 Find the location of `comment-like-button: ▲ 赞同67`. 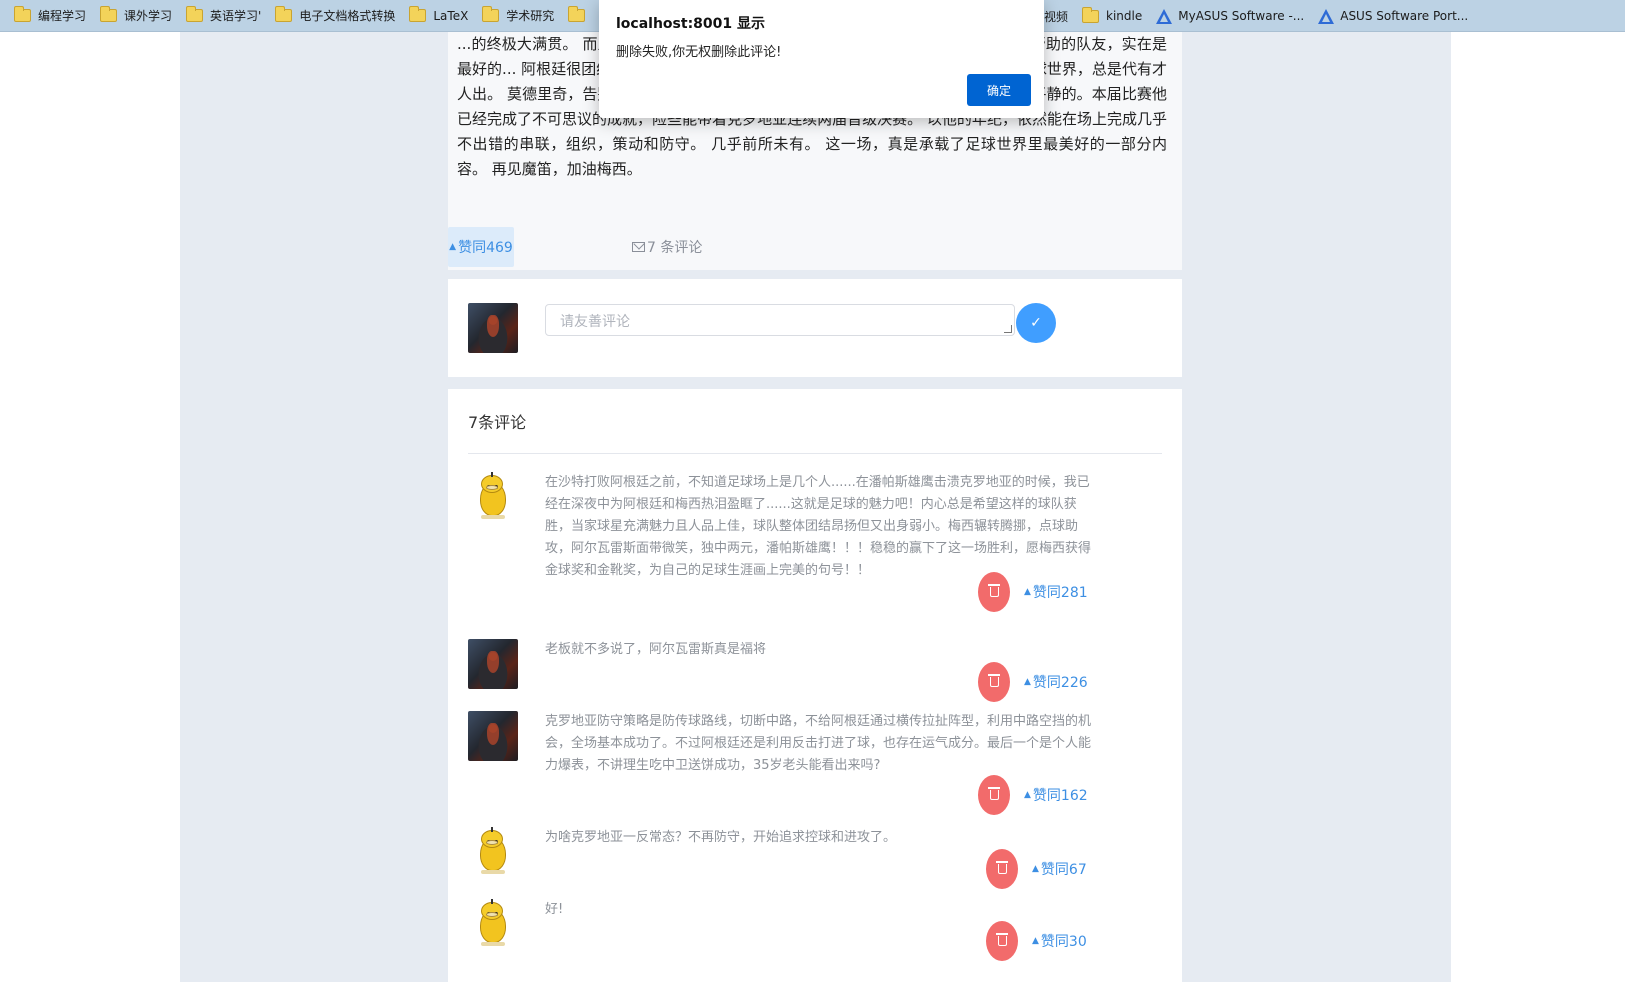

comment-like-button: ▲ 赞同67 is located at coordinates (1059, 869).